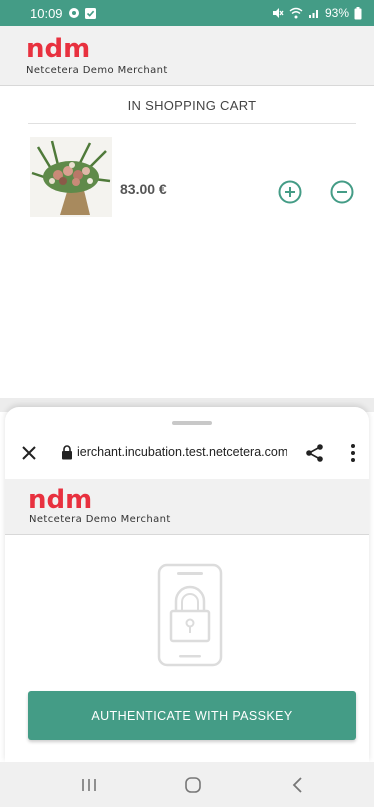 Image resolution: width=374 pixels, height=807 pixels. What do you see at coordinates (46, 13) in the screenshot?
I see `status-time: 10:09` at bounding box center [46, 13].